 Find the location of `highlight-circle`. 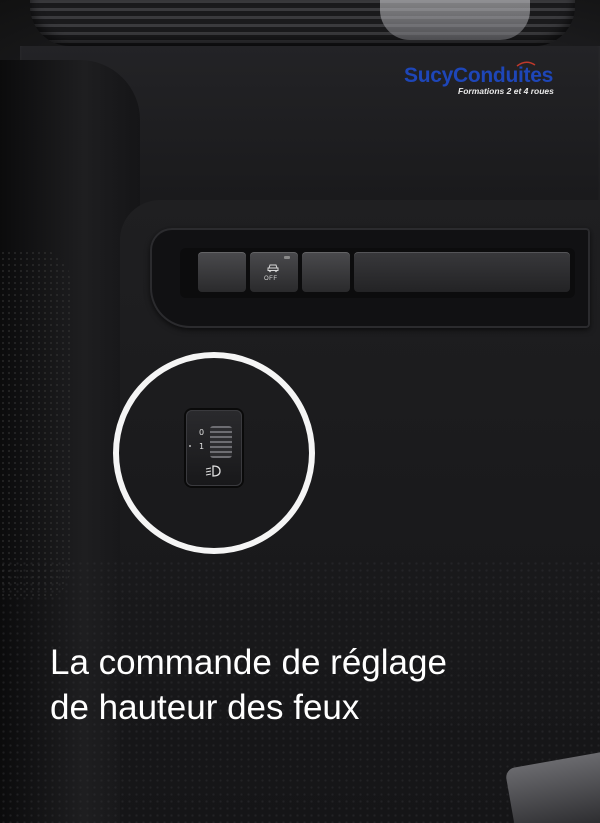

highlight-circle is located at coordinates (214, 453).